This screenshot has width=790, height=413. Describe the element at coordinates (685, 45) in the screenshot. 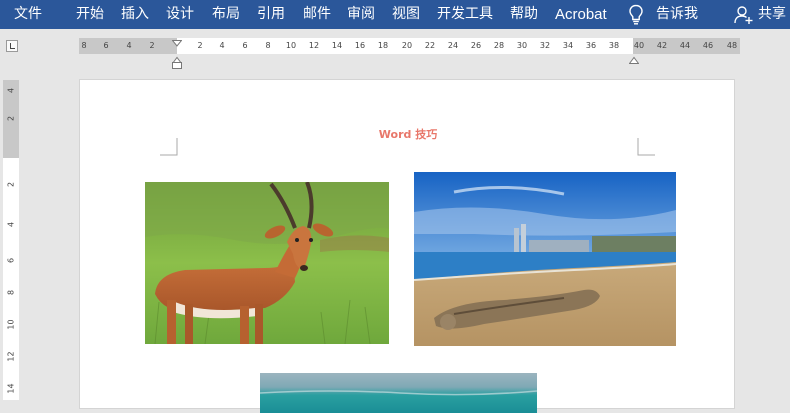

I see `ruler-label: 44` at that location.